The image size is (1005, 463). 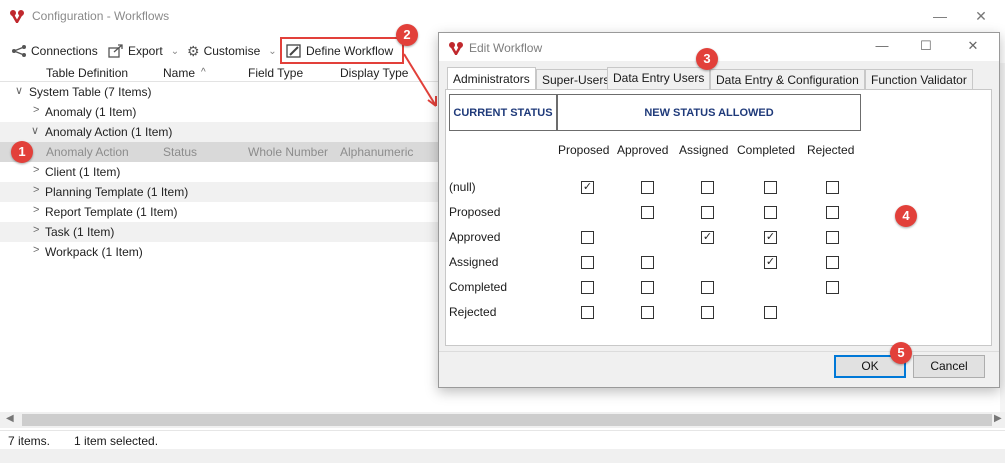 What do you see at coordinates (906, 216) in the screenshot?
I see `callout-badge-4: 4` at bounding box center [906, 216].